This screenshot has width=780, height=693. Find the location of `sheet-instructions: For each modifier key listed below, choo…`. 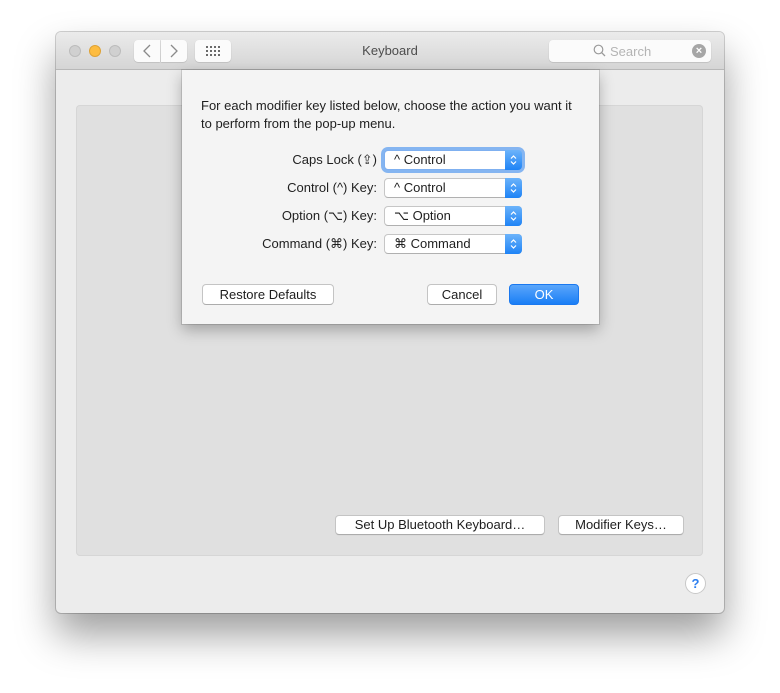

sheet-instructions: For each modifier key listed below, choo… is located at coordinates (386, 114).